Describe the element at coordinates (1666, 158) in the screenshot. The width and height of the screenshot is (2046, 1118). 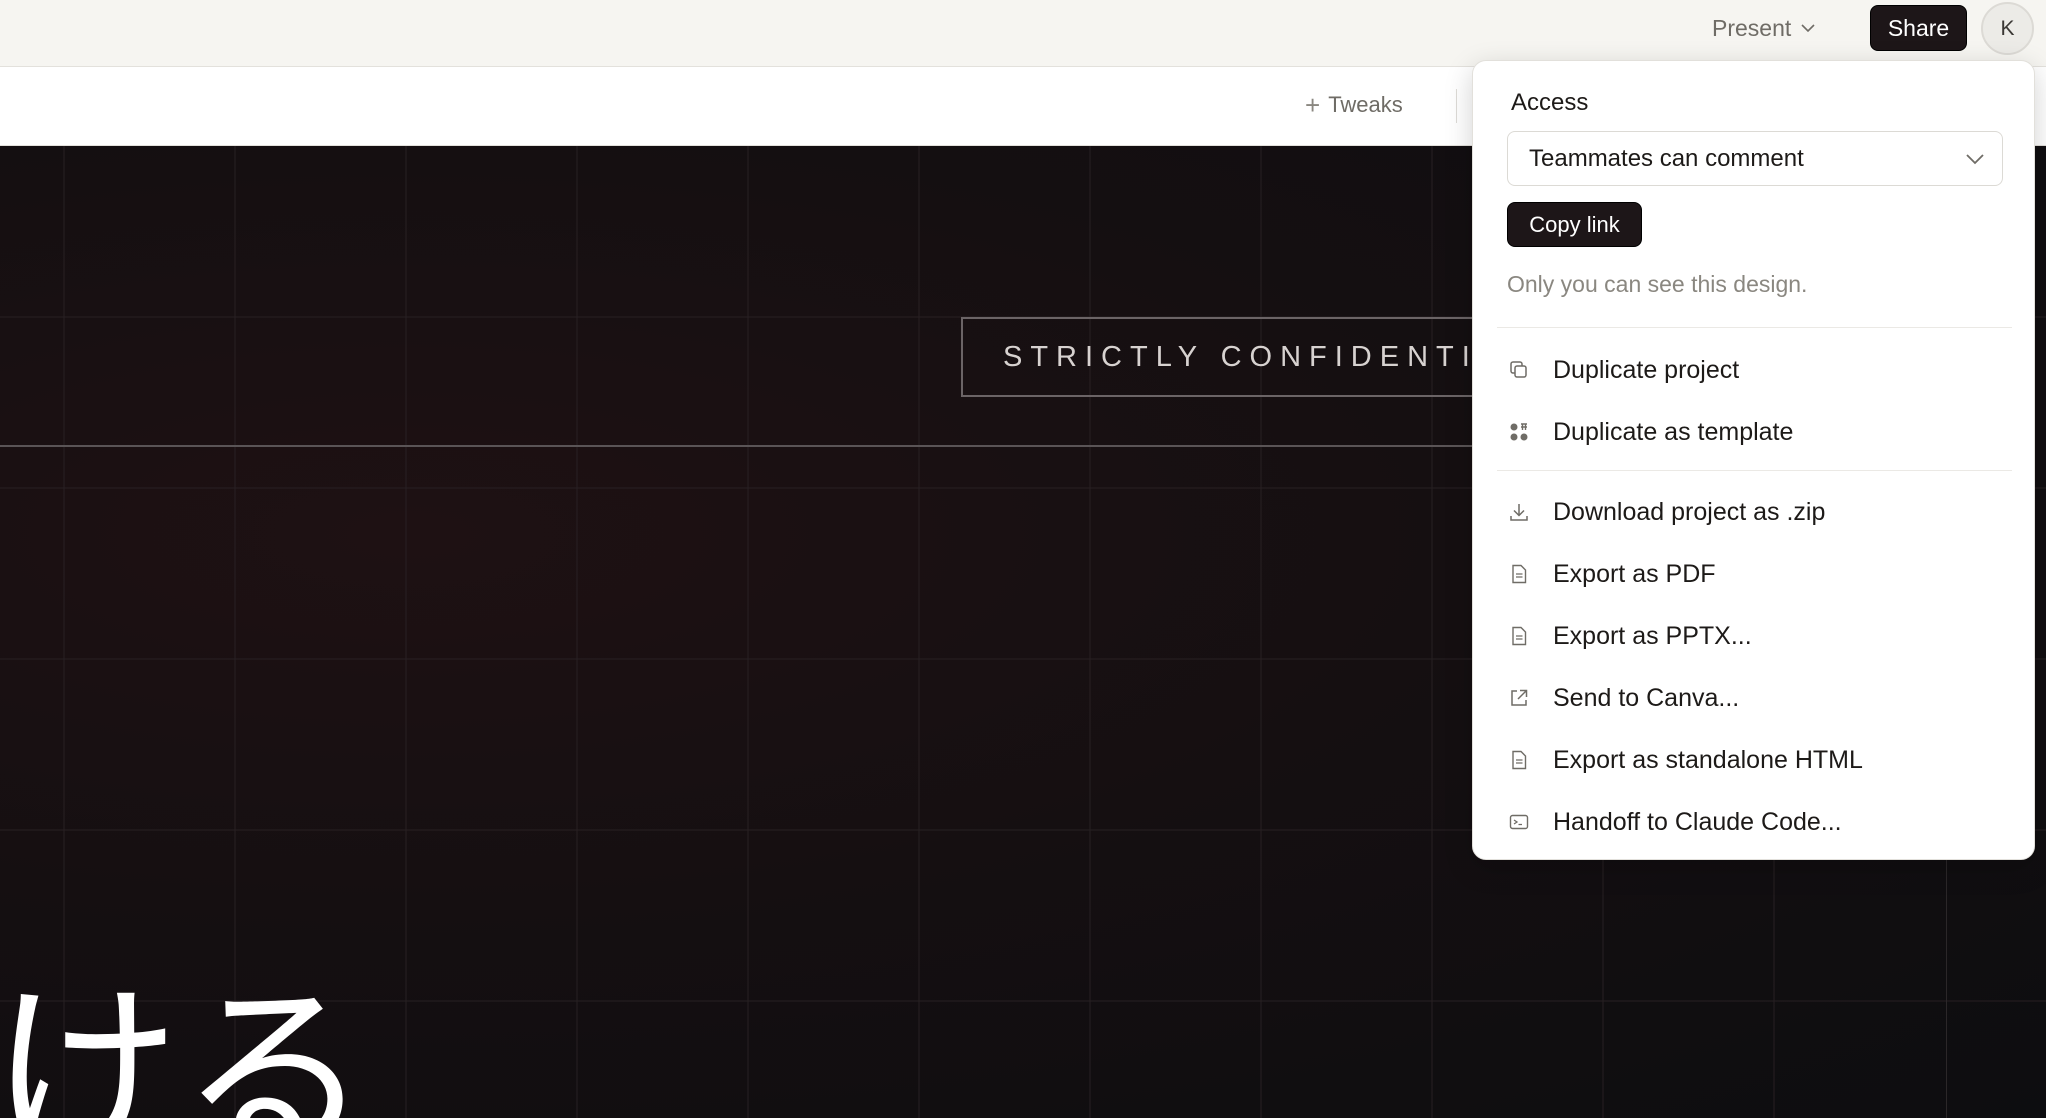
I see `access-select-value: Teammates can comment` at that location.